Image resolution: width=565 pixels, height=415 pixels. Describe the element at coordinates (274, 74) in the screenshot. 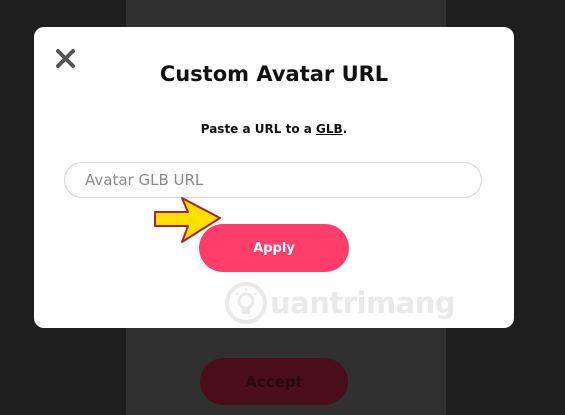

I see `dialog-title: Custom Avatar URL` at that location.